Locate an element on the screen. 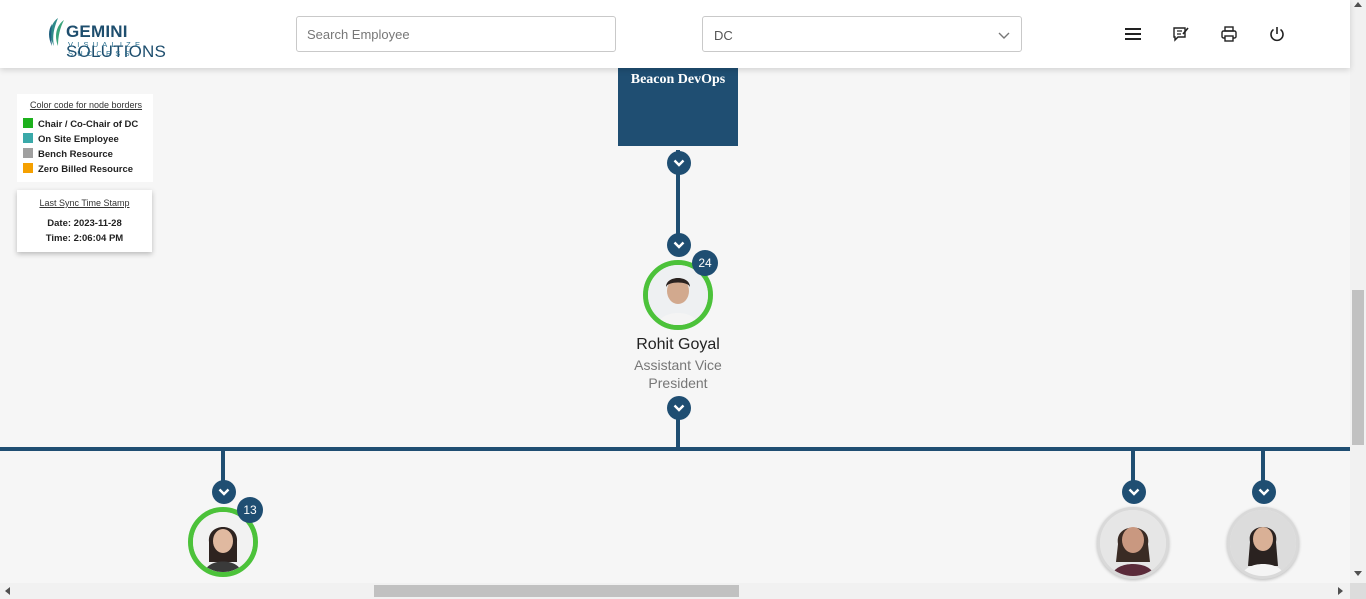 The image size is (1366, 599). expand-children-toggle is located at coordinates (679, 408).